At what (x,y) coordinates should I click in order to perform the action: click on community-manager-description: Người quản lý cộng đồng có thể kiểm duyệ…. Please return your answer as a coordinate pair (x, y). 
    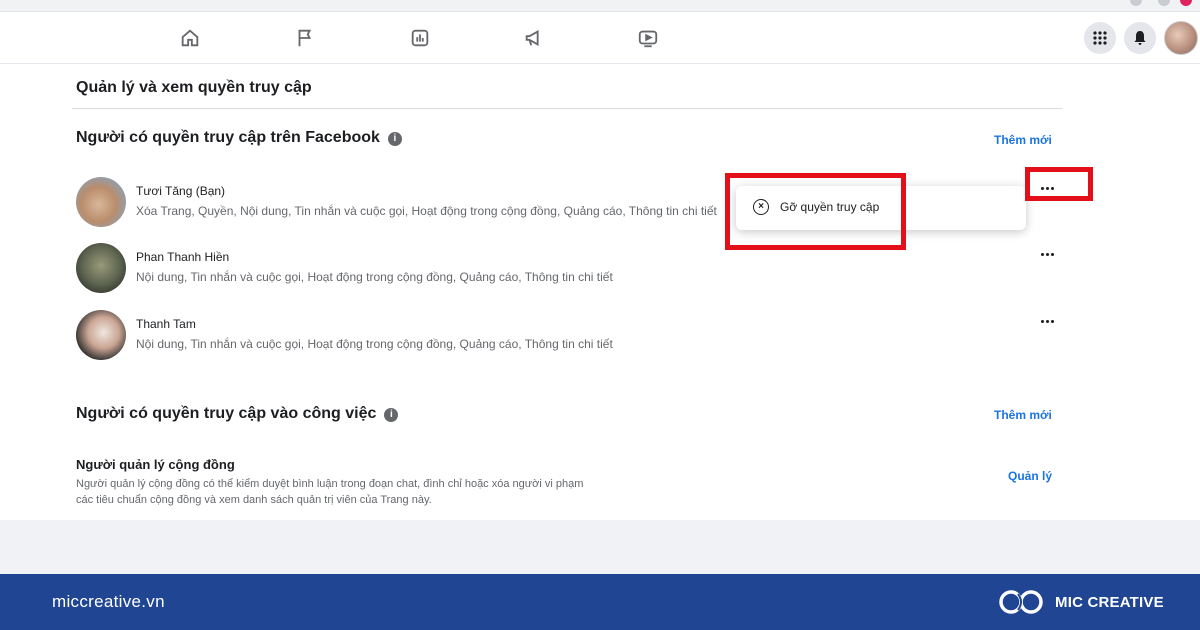
    Looking at the image, I should click on (330, 492).